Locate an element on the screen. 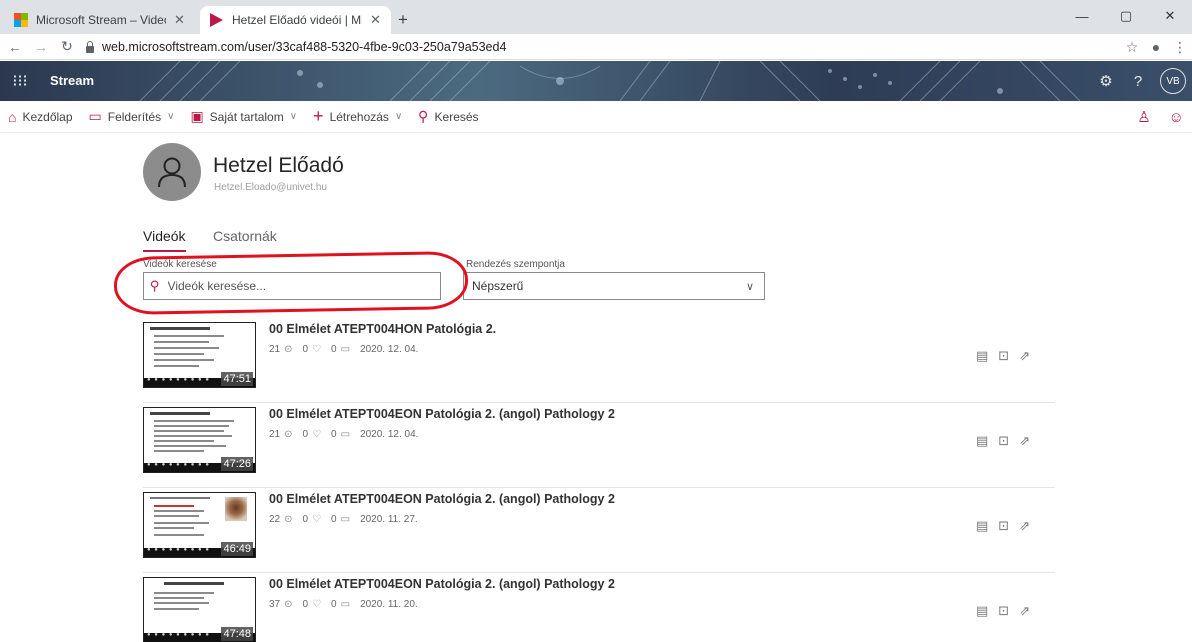 This screenshot has height=642, width=1192. view-count: 22 is located at coordinates (275, 519).